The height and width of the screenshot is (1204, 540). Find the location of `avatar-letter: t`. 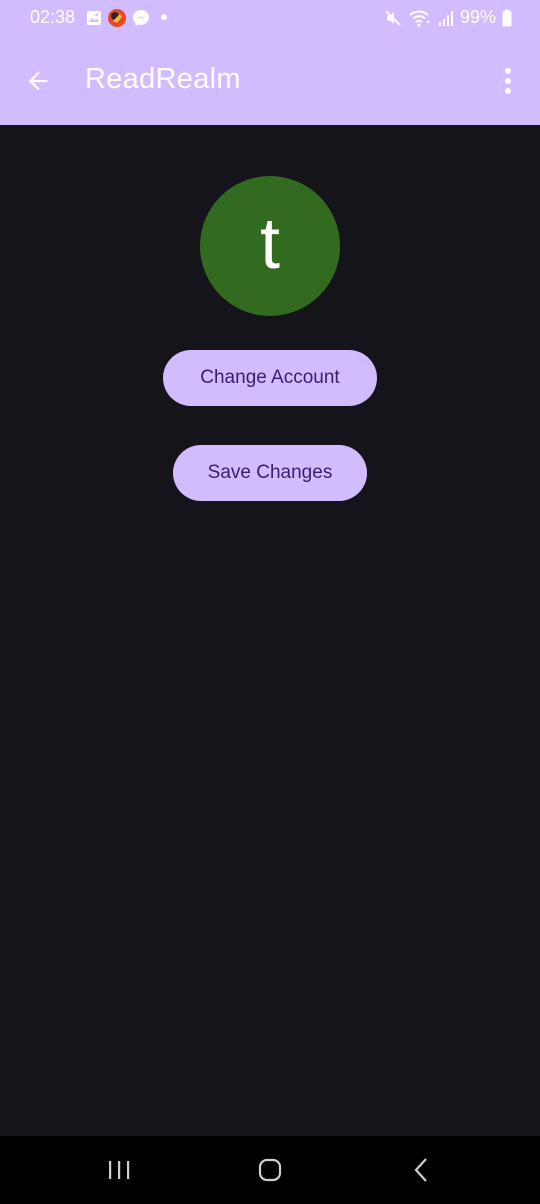

avatar-letter: t is located at coordinates (269, 244).